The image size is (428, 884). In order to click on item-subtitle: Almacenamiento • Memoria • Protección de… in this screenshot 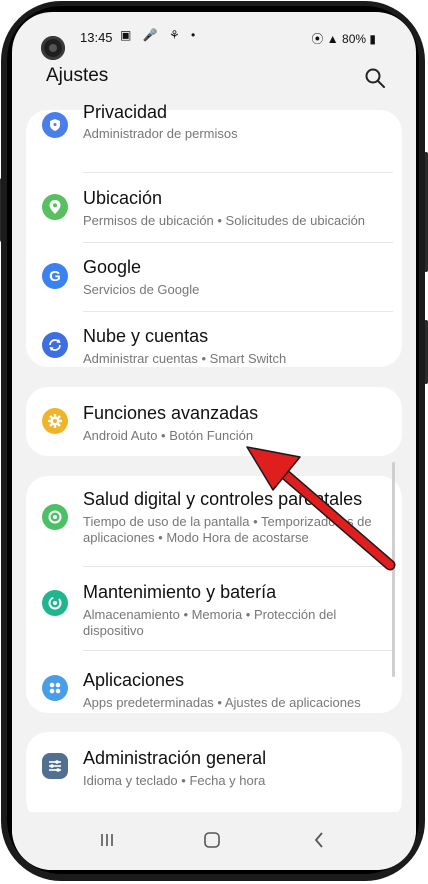, I will do `click(210, 622)`.